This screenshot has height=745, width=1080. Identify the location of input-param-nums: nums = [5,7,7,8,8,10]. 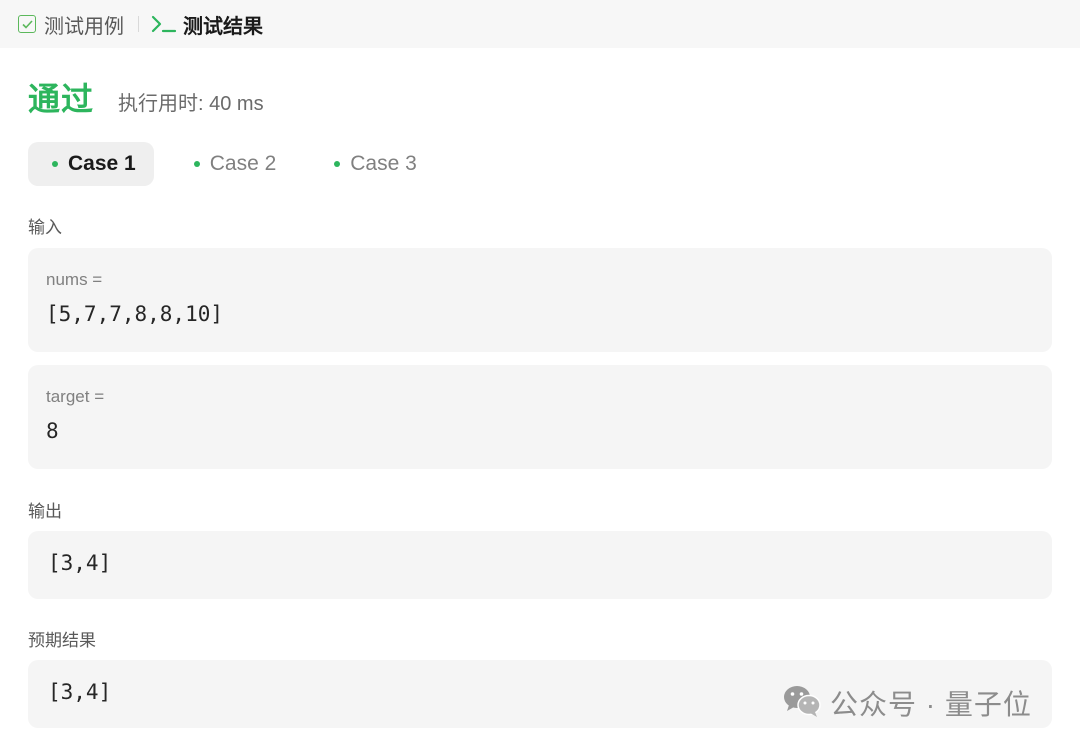
(540, 300).